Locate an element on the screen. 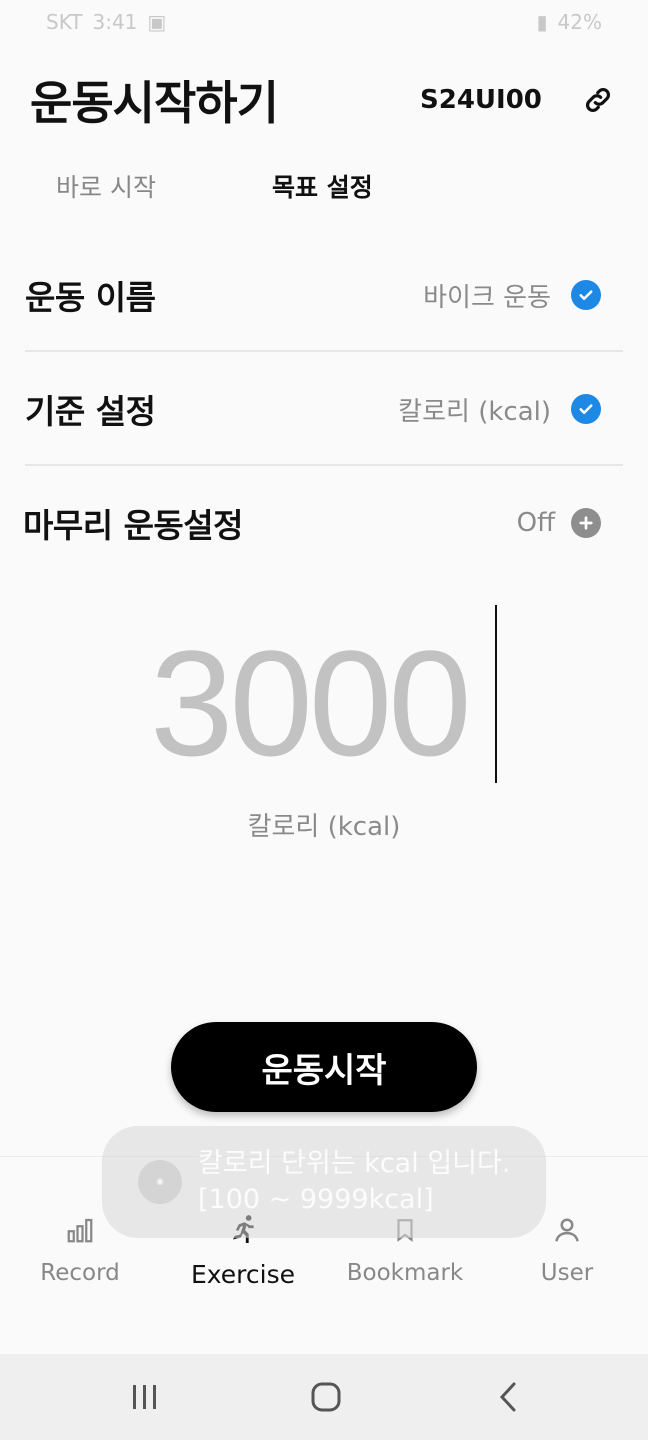  tab-bar: 바로 시작 목표 설정 is located at coordinates (324, 191).